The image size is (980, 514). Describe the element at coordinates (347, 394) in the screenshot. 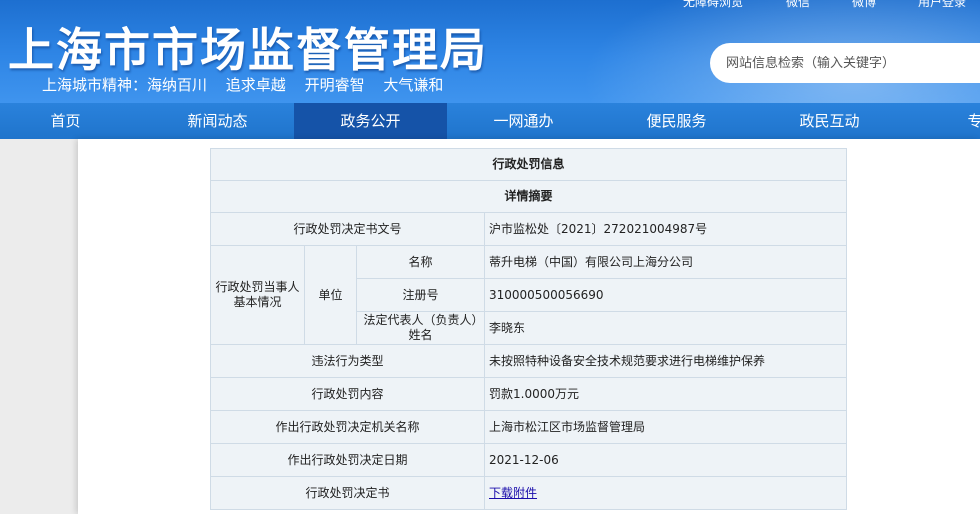

I see `content-label: 行政处罚内容` at that location.